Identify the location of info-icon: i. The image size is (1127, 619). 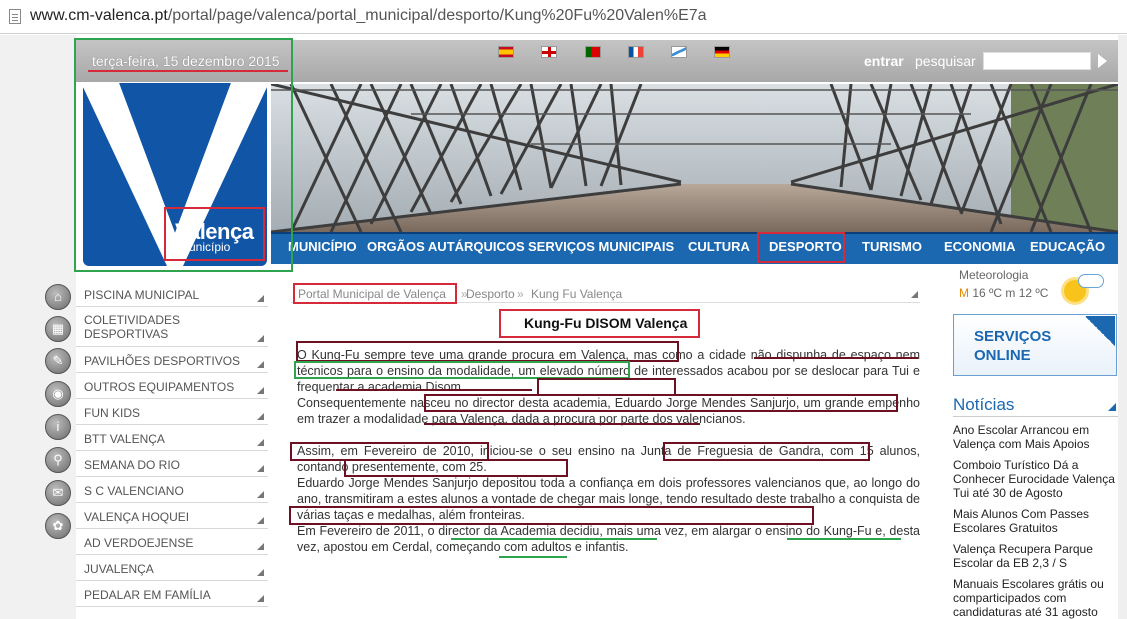
(58, 427).